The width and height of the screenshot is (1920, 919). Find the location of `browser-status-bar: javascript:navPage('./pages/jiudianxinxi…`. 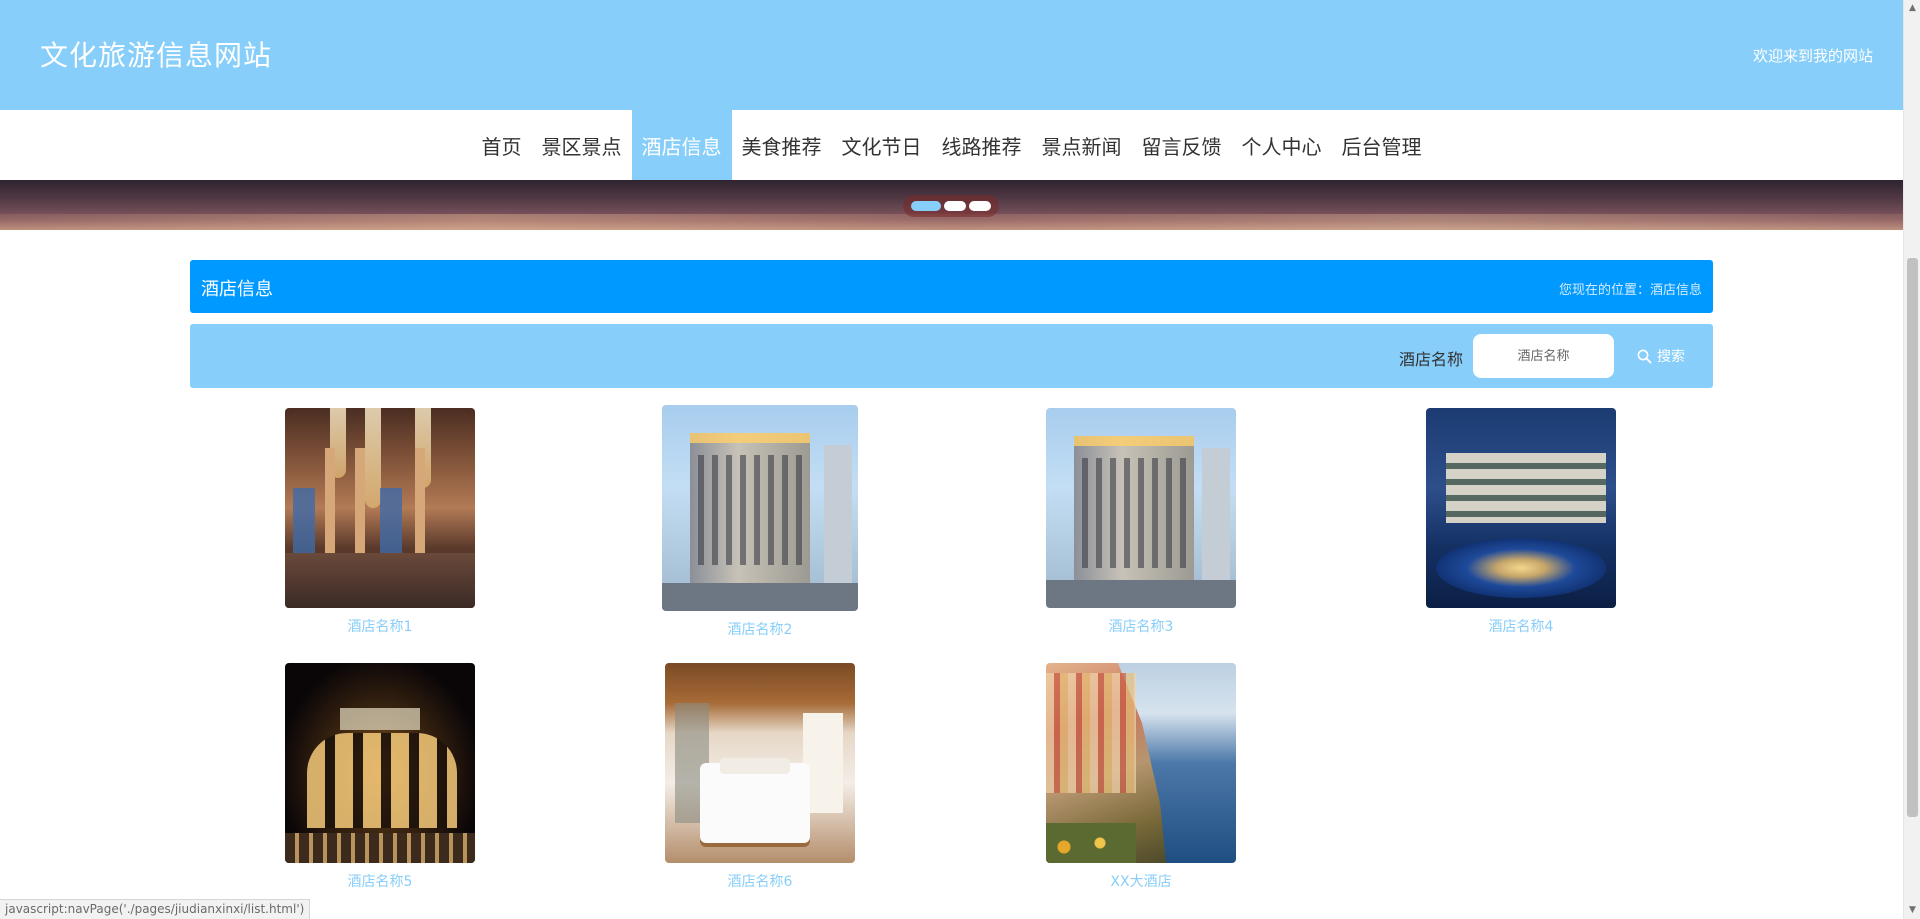

browser-status-bar: javascript:navPage('./pages/jiudianxinxi… is located at coordinates (155, 909).